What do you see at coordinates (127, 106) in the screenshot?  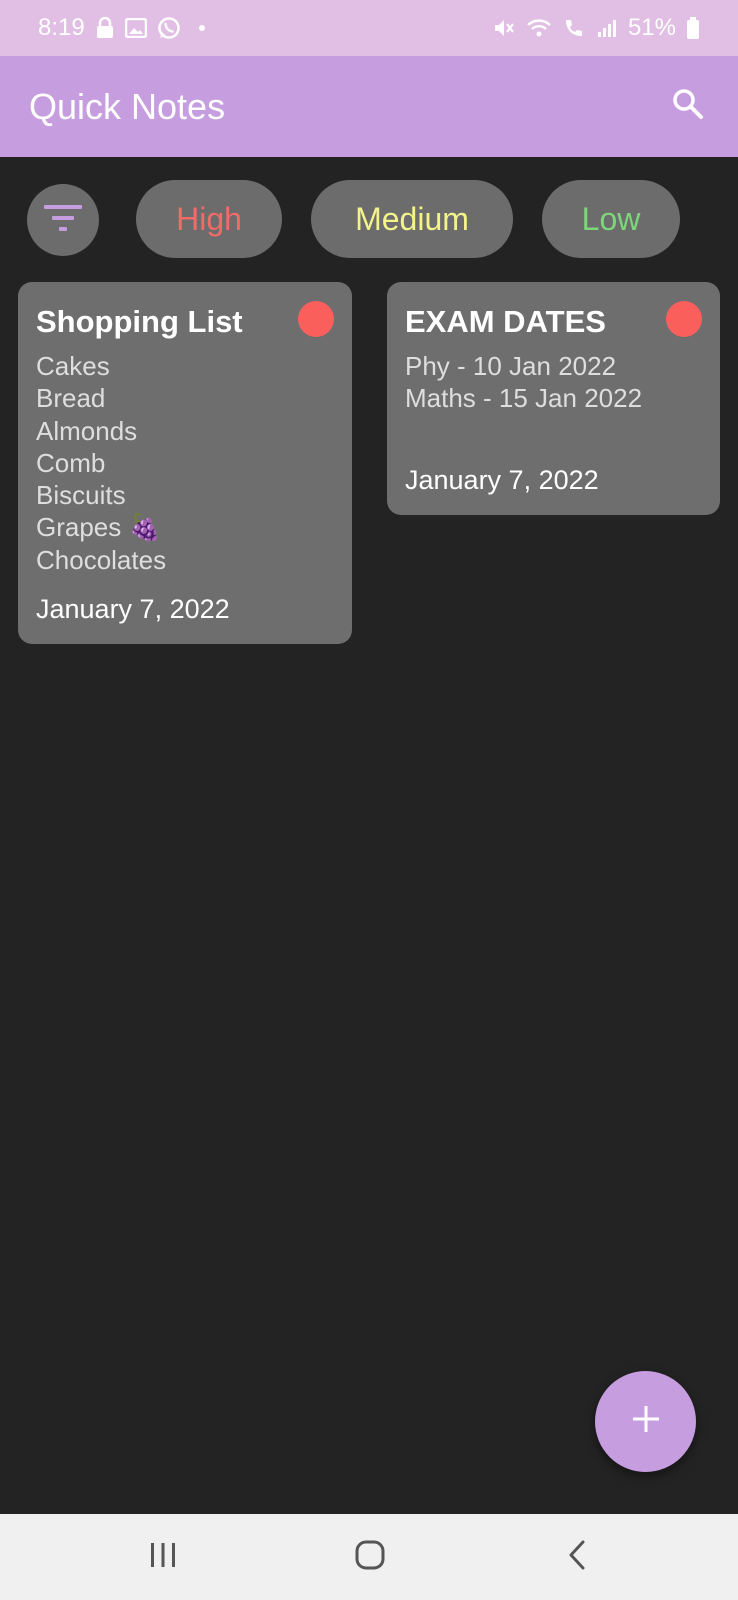 I see `app-title: Quick Notes` at bounding box center [127, 106].